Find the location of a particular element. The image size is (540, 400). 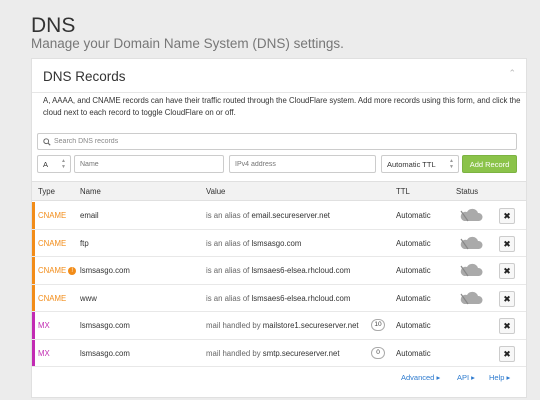

name-input is located at coordinates (149, 164).